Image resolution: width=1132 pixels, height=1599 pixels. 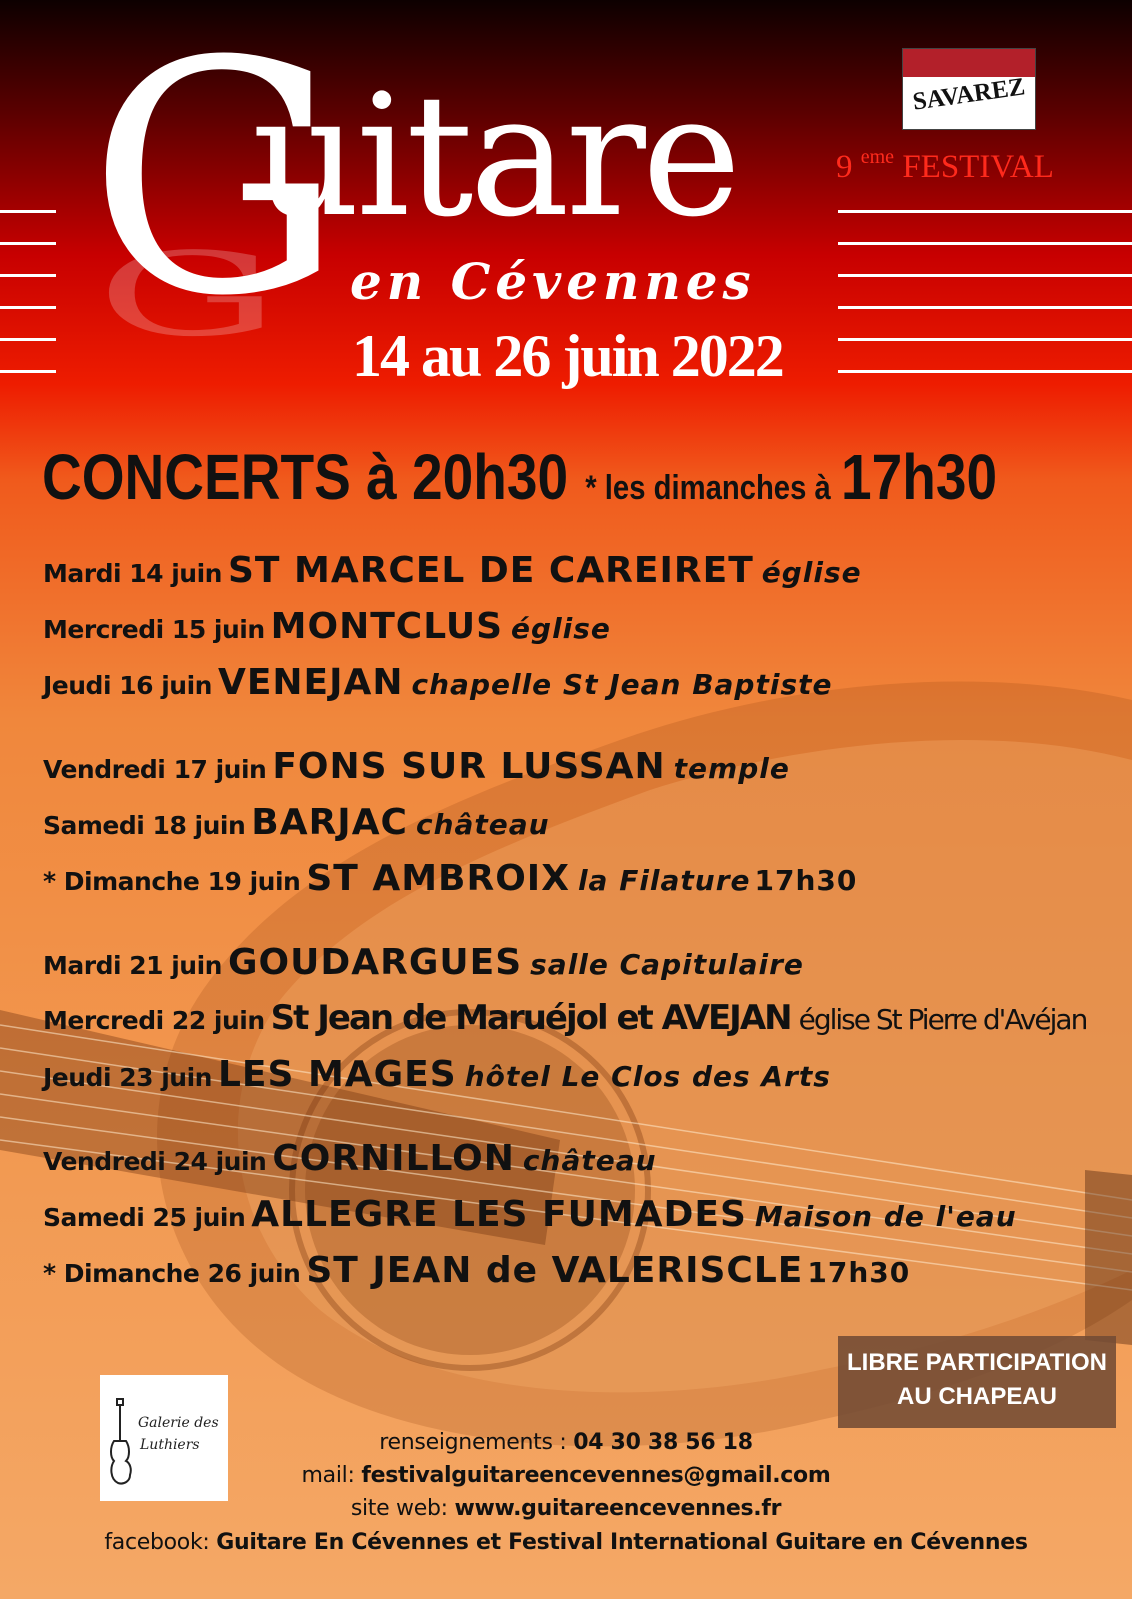 I want to click on page-title: uitare, so click(x=496, y=156).